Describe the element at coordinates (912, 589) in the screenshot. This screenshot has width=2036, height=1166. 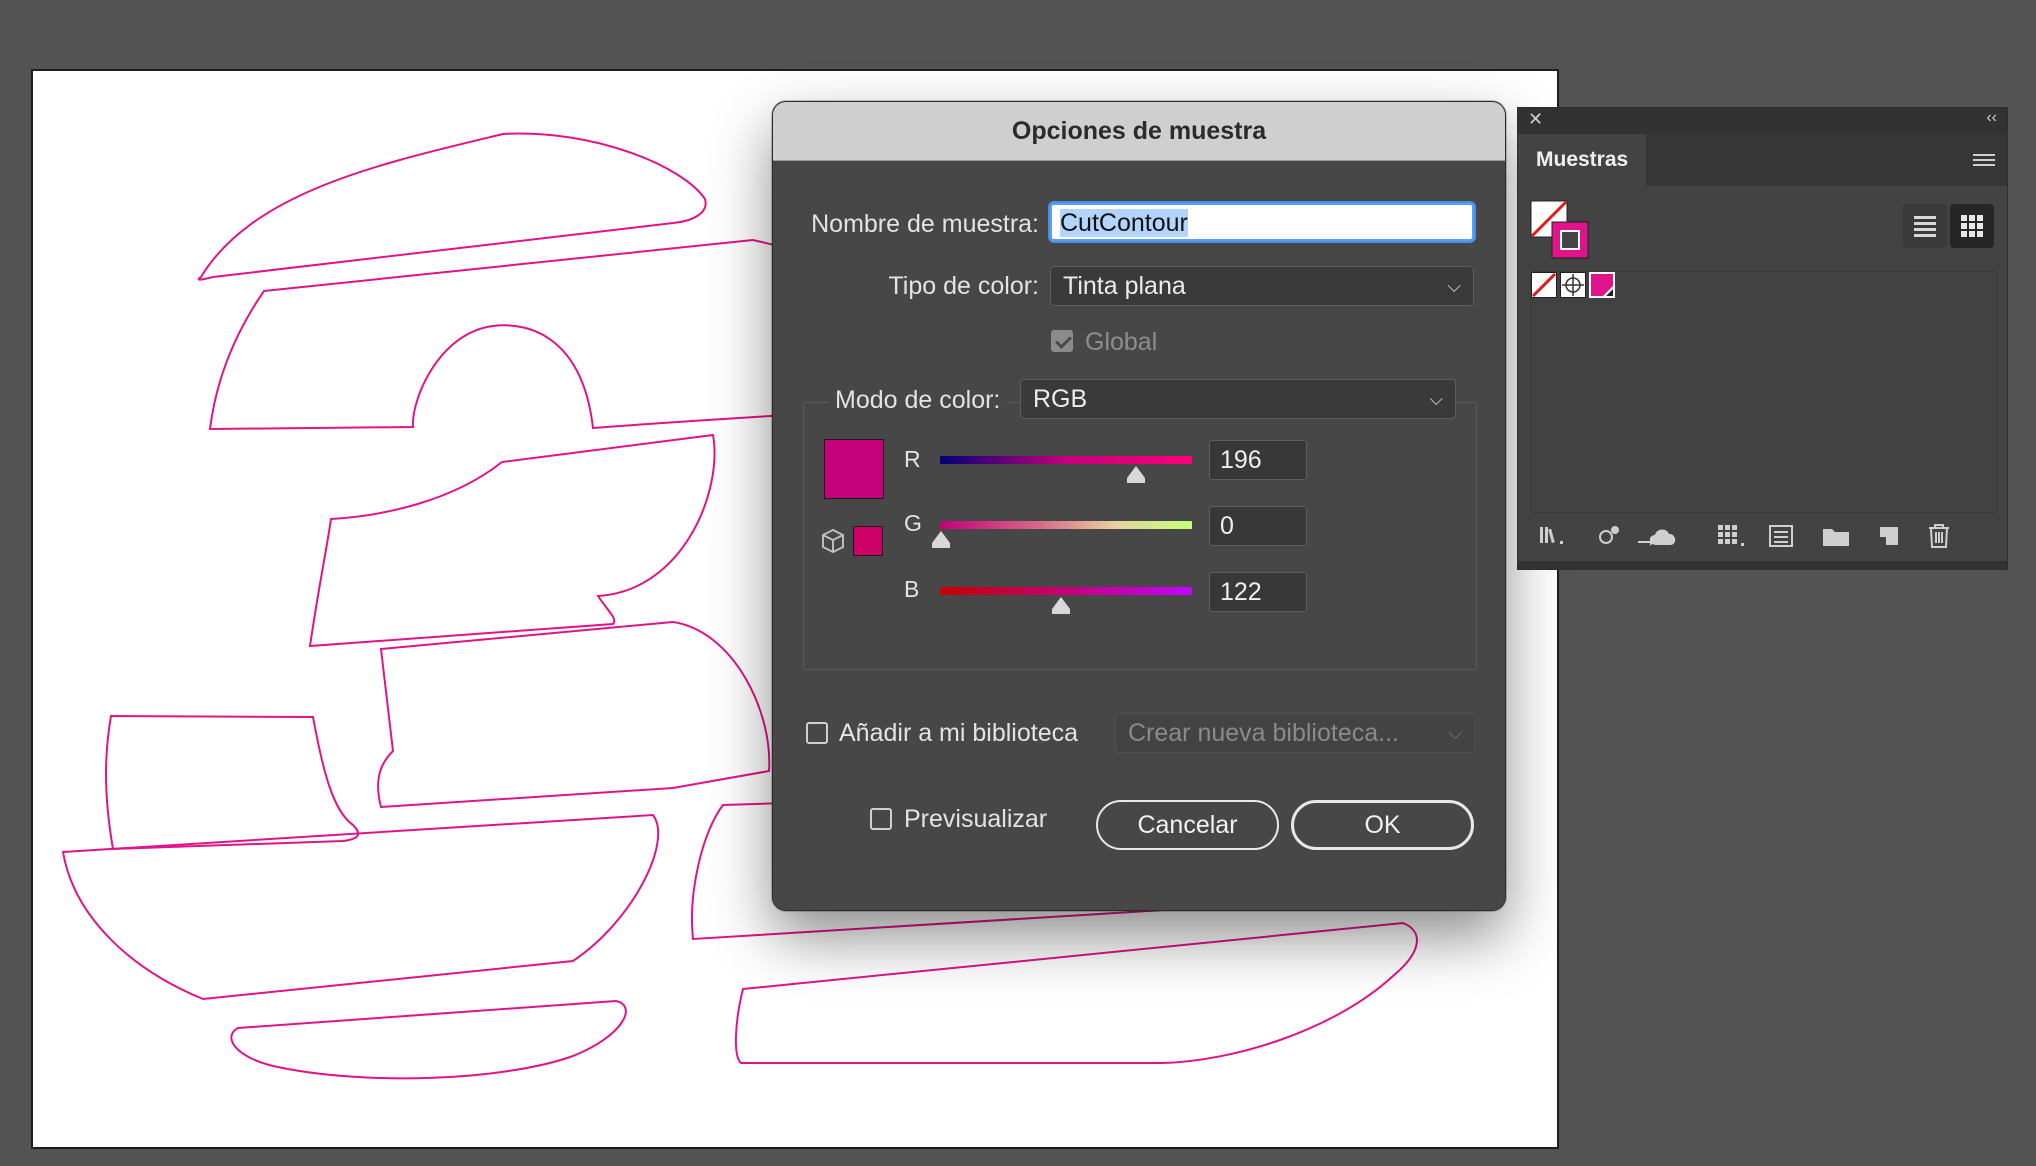
I see `channel-label-b: B` at that location.